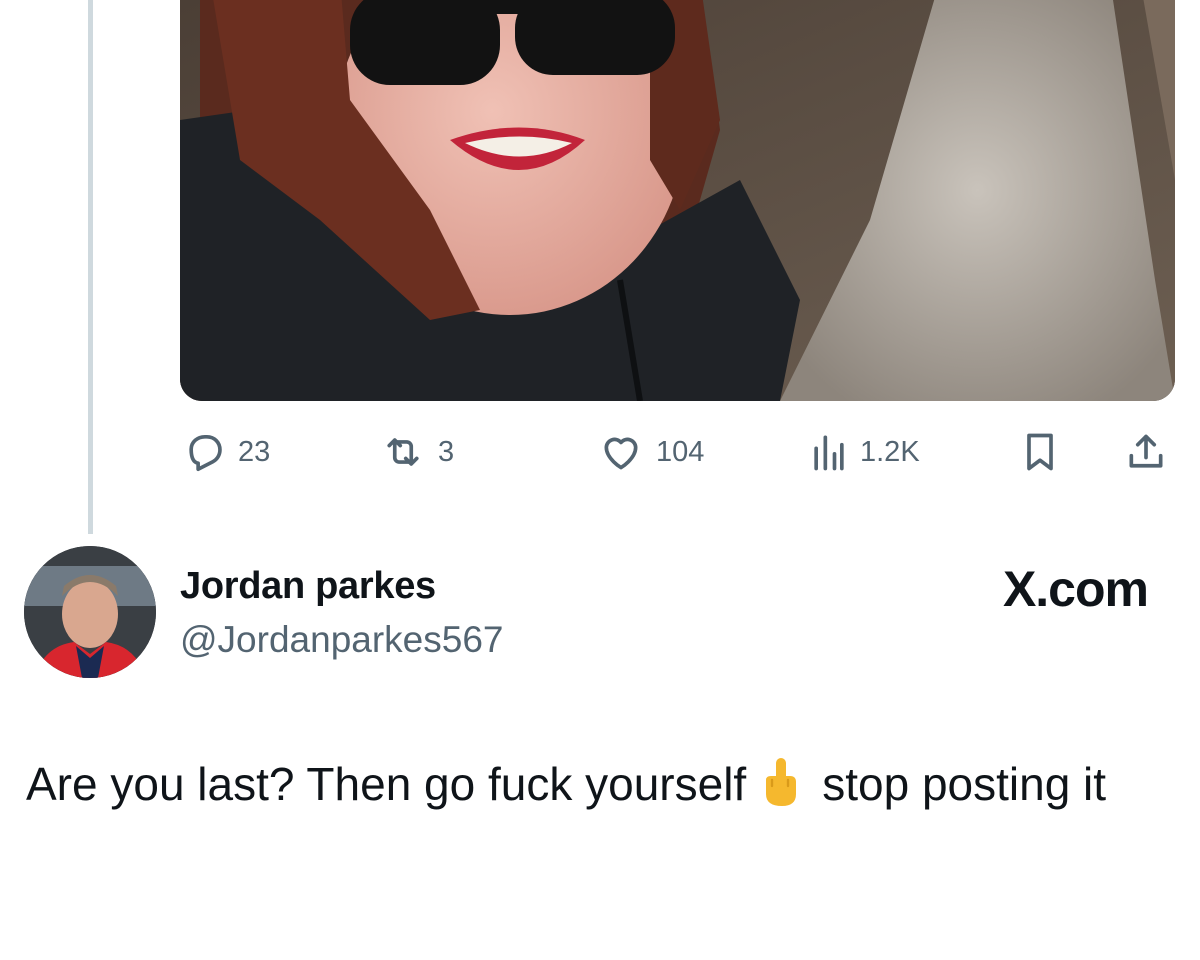 The image size is (1200, 960). I want to click on heart-icon, so click(621, 453).